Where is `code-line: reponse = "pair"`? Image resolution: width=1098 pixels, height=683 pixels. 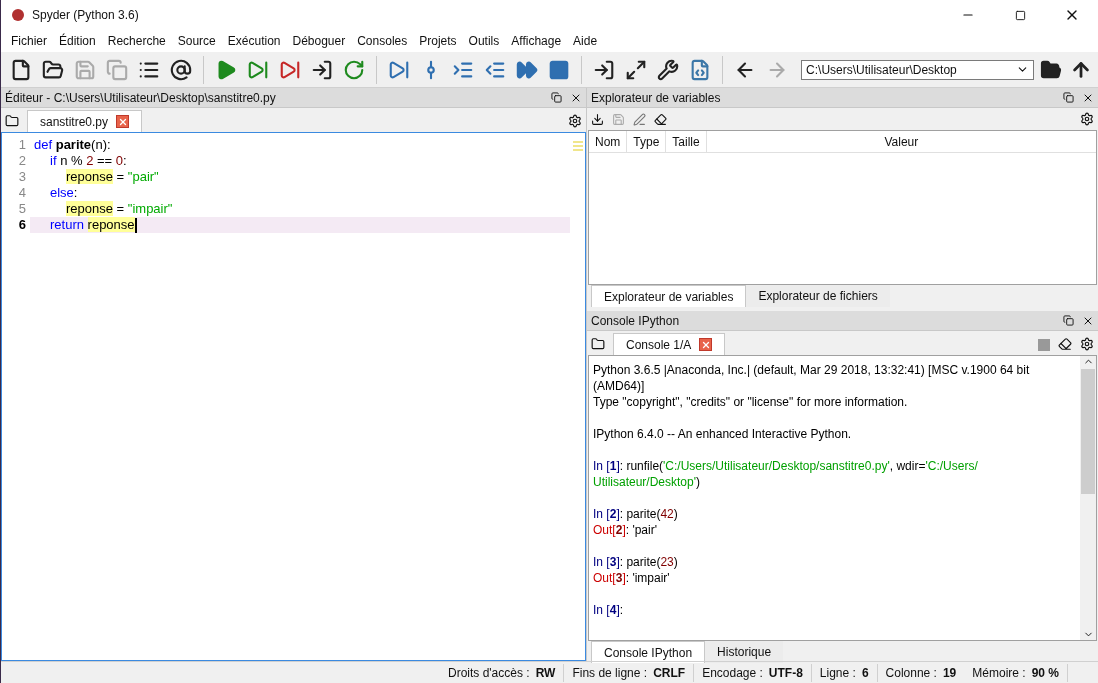
code-line: reponse = "pair" is located at coordinates (112, 177).